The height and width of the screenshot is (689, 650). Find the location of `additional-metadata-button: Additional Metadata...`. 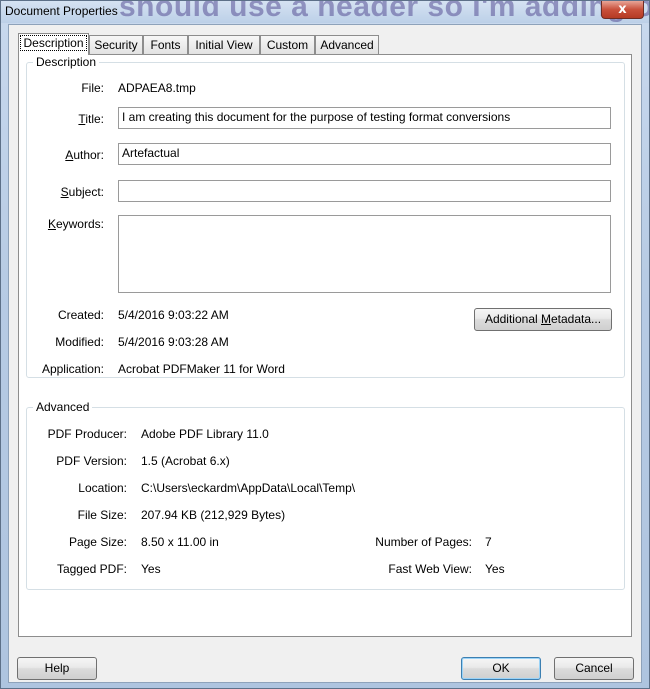

additional-metadata-button: Additional Metadata... is located at coordinates (543, 319).